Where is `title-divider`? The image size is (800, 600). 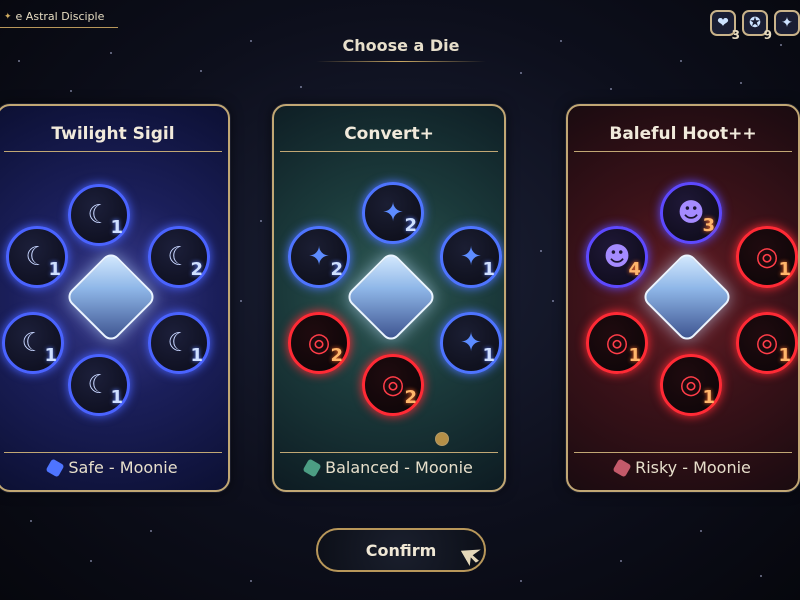
title-divider is located at coordinates (401, 61).